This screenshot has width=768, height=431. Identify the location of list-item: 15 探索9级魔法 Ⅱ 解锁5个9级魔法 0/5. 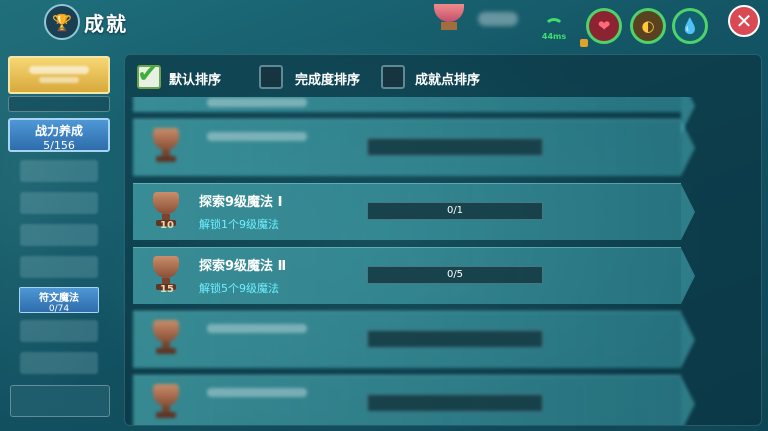
(414, 275).